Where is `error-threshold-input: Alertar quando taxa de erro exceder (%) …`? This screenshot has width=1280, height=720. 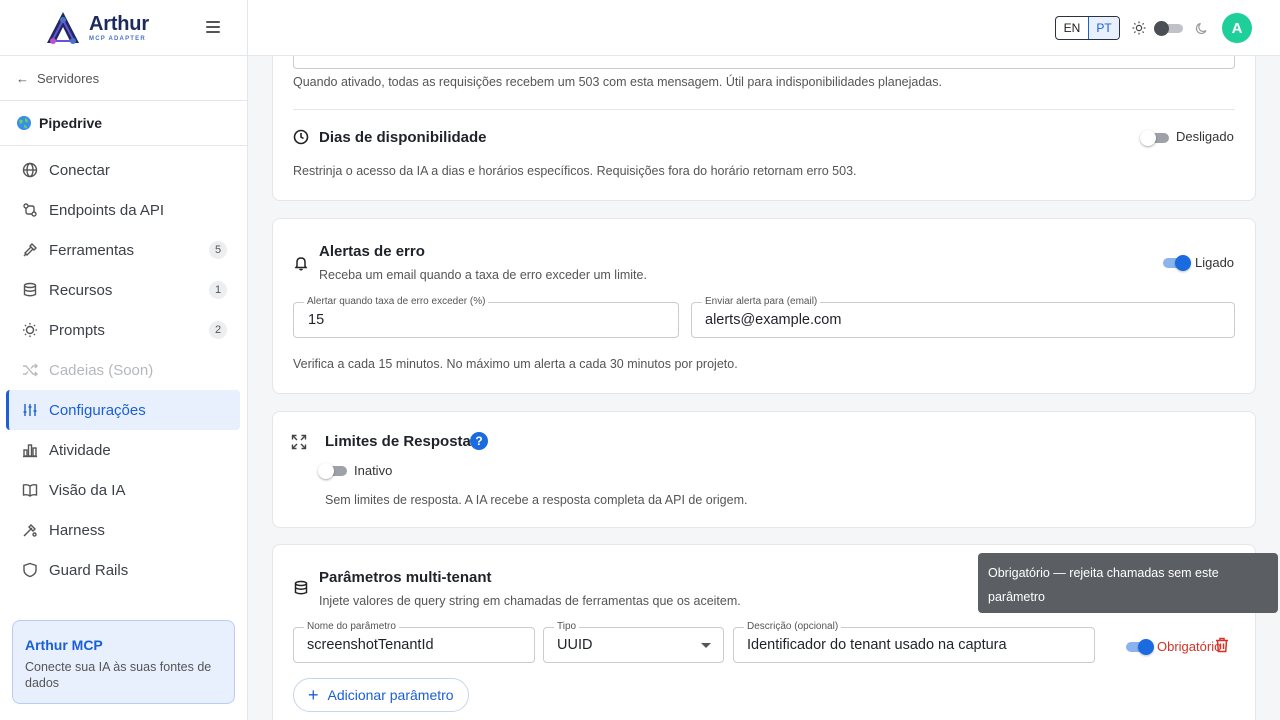 error-threshold-input: Alertar quando taxa de erro exceder (%) … is located at coordinates (486, 317).